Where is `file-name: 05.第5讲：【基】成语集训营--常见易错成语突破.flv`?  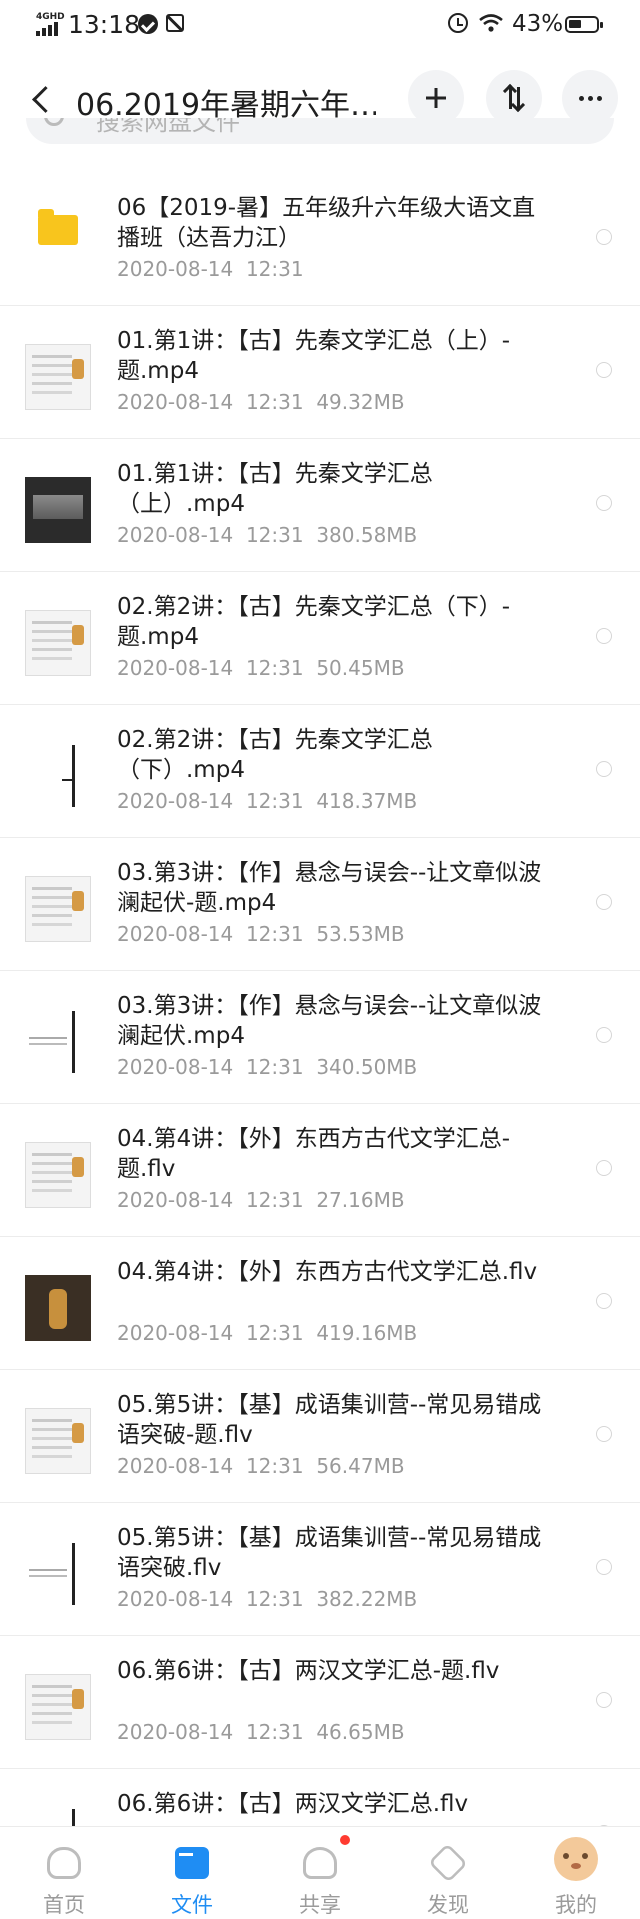 file-name: 05.第5讲：【基】成语集训营--常见易错成语突破.flv is located at coordinates (329, 1553).